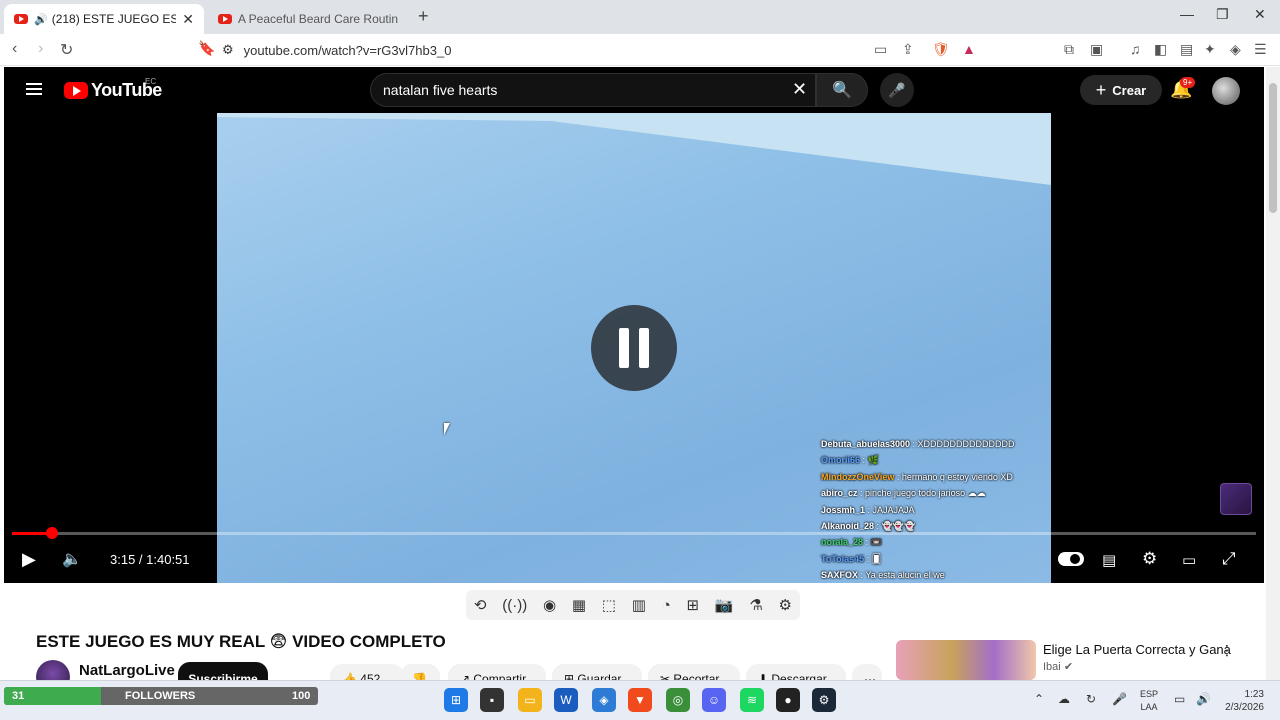 Image resolution: width=1280 pixels, height=720 pixels. What do you see at coordinates (1149, 701) in the screenshot?
I see `language-indicator: ESP LAA` at bounding box center [1149, 701].